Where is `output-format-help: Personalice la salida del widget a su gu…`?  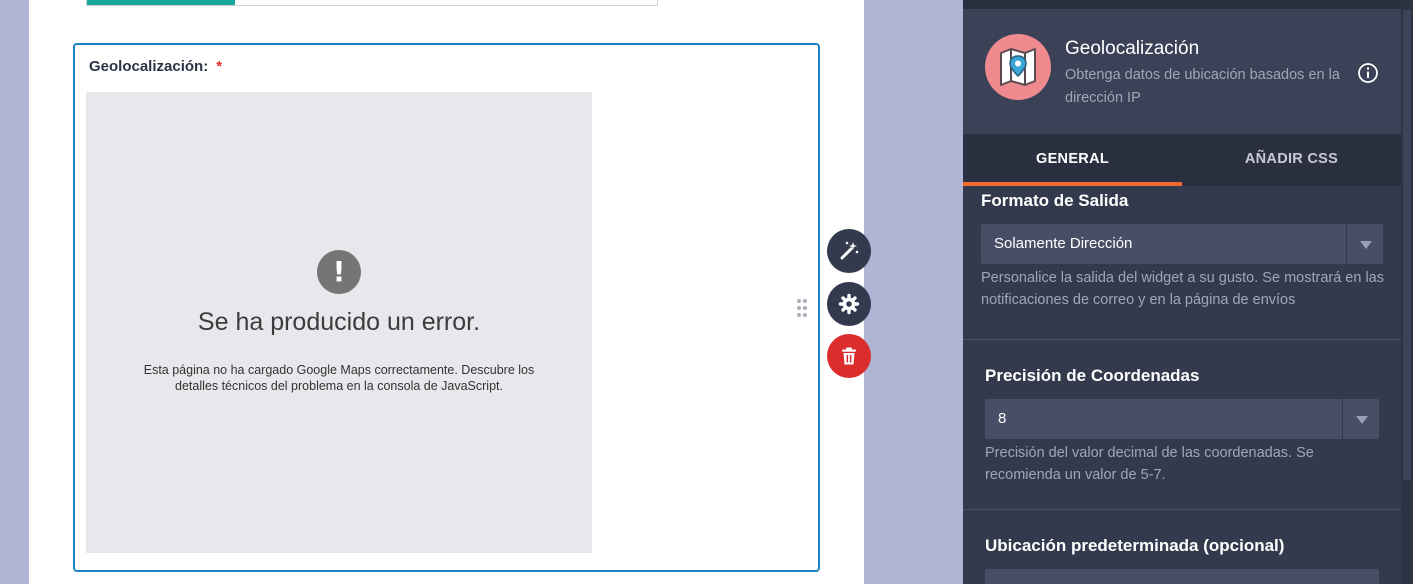 output-format-help: Personalice la salida del widget a su gu… is located at coordinates (1182, 289).